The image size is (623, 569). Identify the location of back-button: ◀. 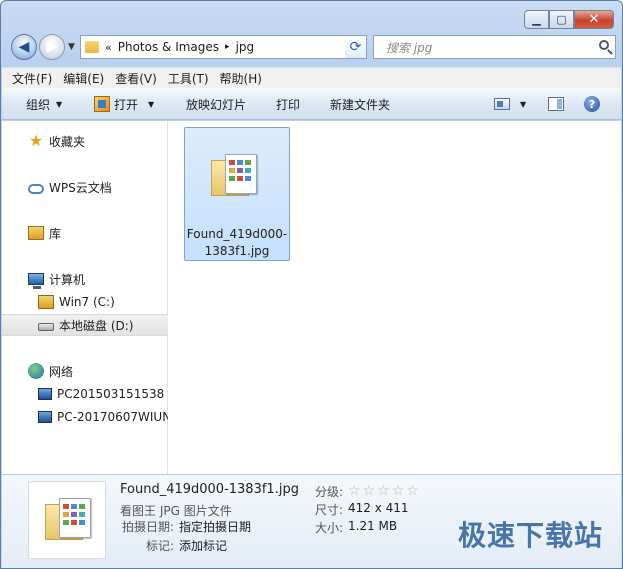
(24, 47).